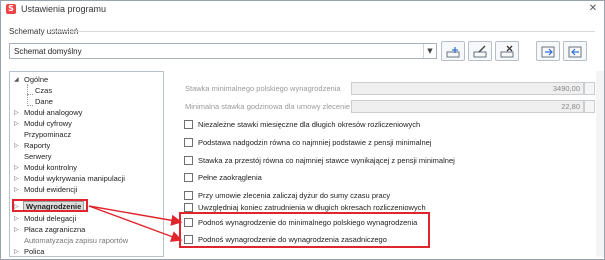 This screenshot has width=605, height=260. Describe the element at coordinates (37, 145) in the screenshot. I see `tree-item-raporty: Raporty` at that location.